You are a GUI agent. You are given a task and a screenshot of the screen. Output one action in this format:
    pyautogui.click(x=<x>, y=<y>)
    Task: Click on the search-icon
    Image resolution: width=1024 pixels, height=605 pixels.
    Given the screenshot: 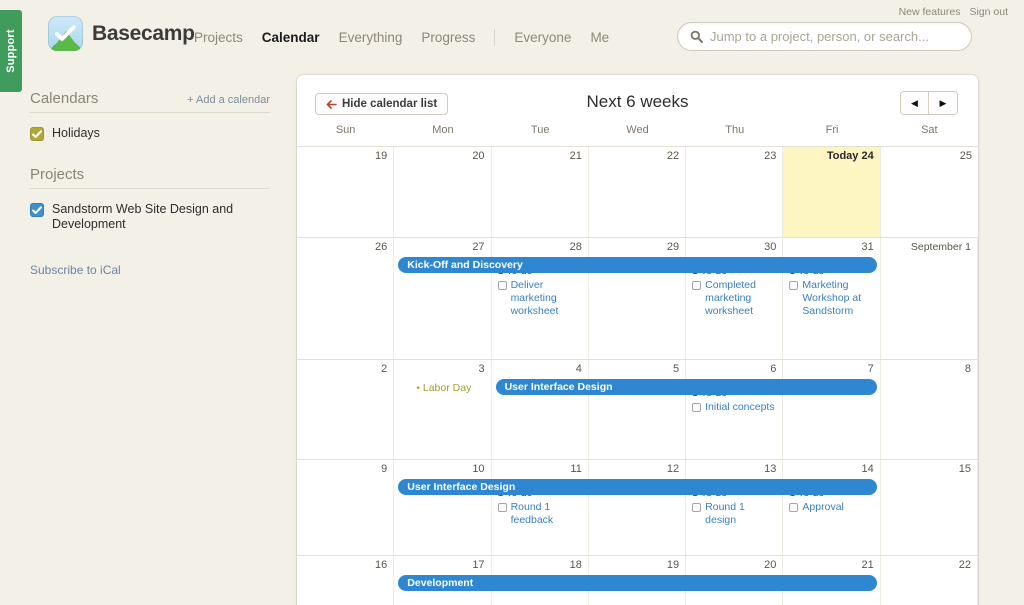 What is the action you would take?
    pyautogui.click(x=696, y=36)
    